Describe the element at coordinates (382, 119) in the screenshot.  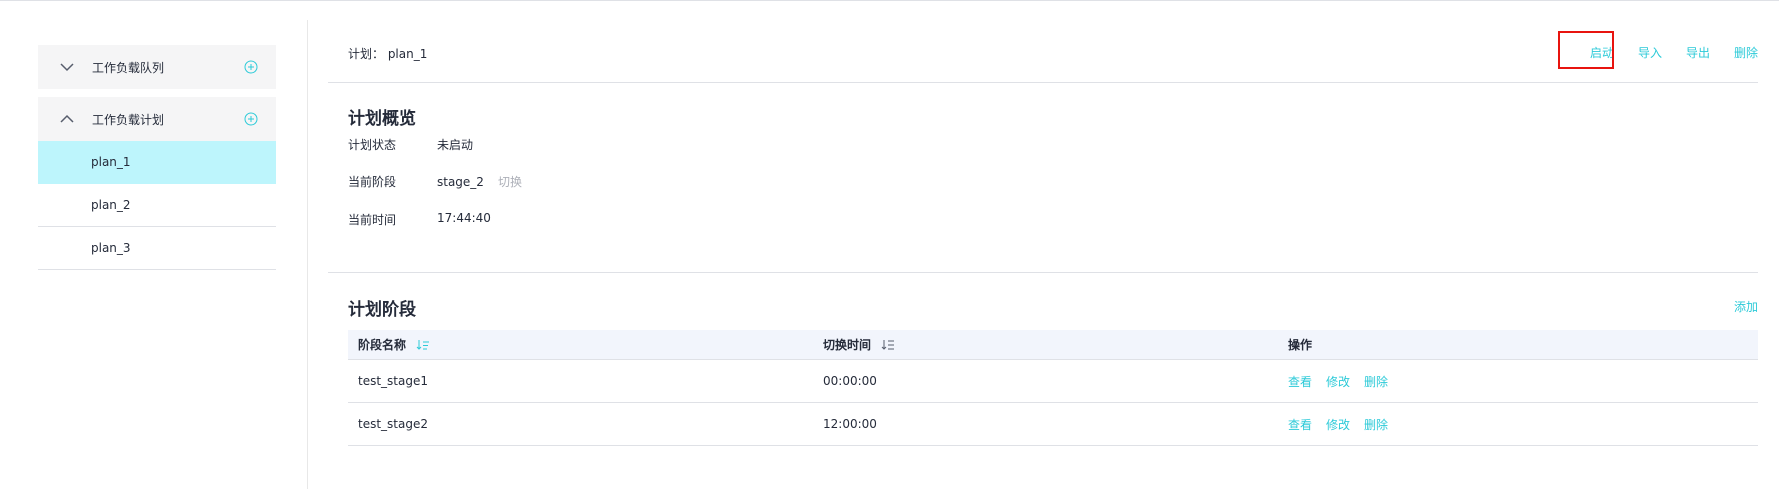
I see `overview-title: 计划概览` at that location.